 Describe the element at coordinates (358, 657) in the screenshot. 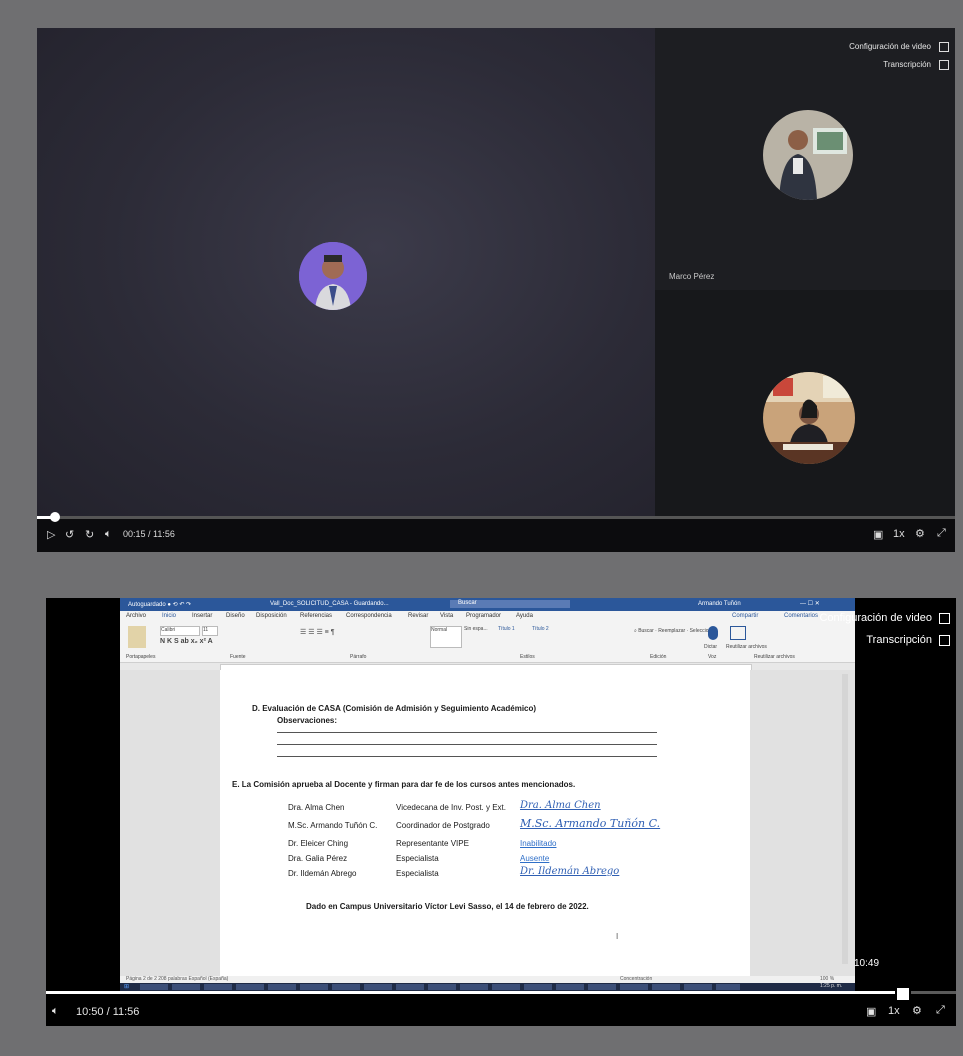

I see `group-label-paragraph: Párrafo` at that location.